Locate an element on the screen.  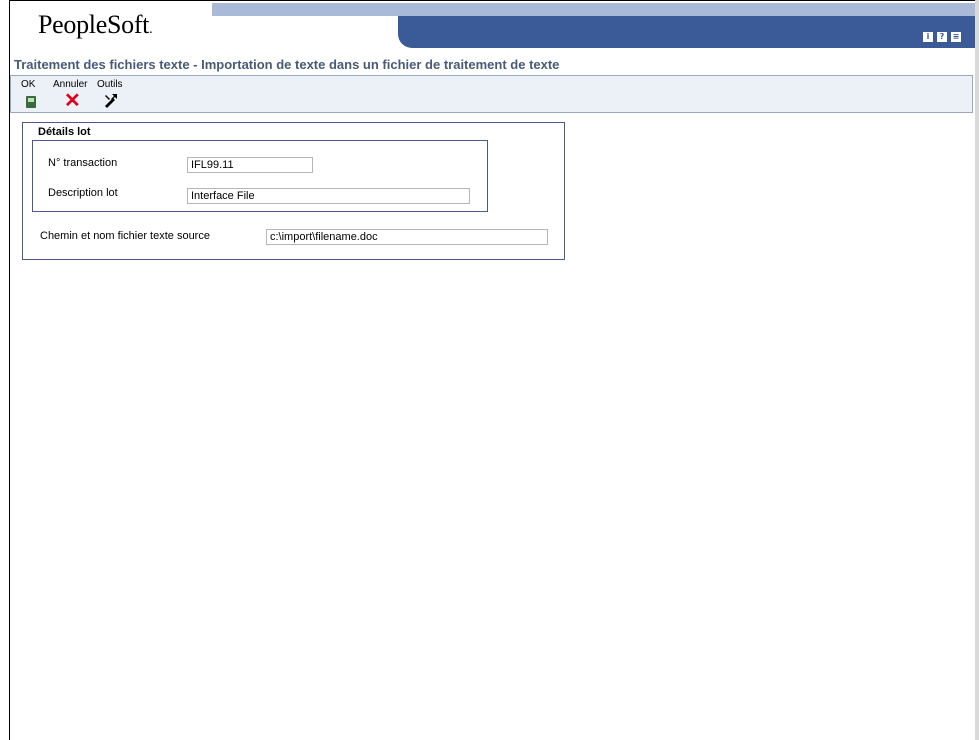
info-icon: i is located at coordinates (928, 37).